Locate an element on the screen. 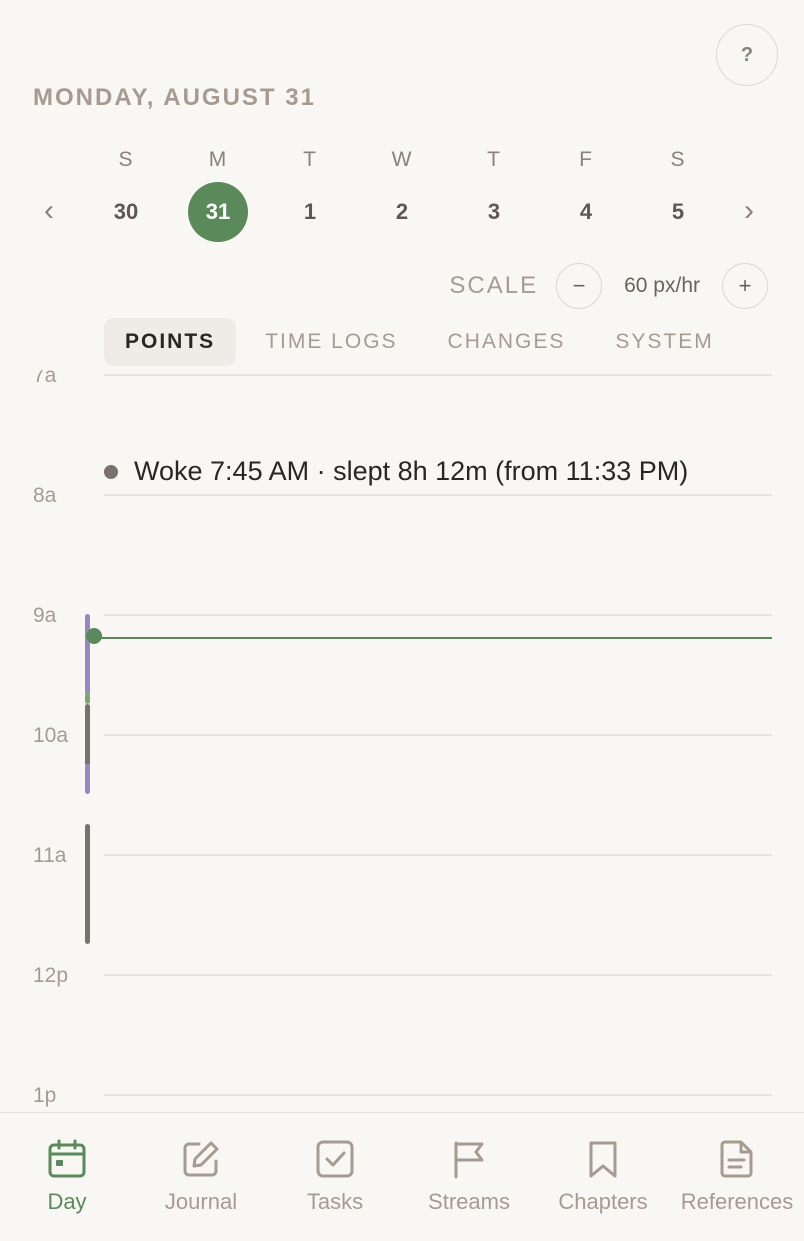  flag-icon is located at coordinates (469, 1160).